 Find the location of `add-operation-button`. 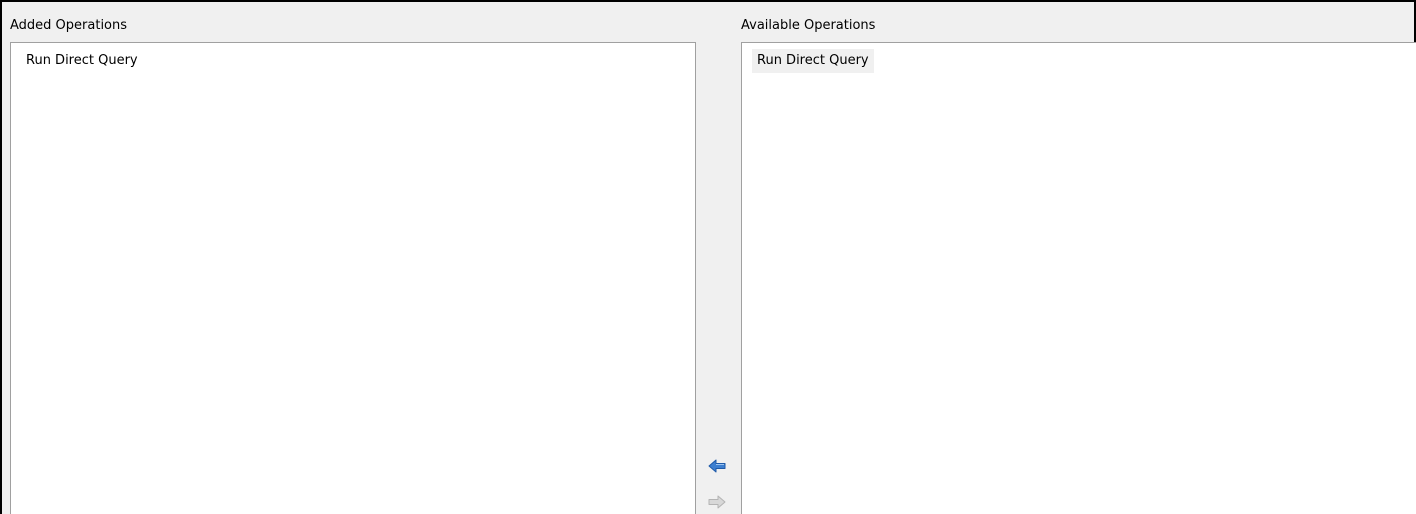

add-operation-button is located at coordinates (717, 466).